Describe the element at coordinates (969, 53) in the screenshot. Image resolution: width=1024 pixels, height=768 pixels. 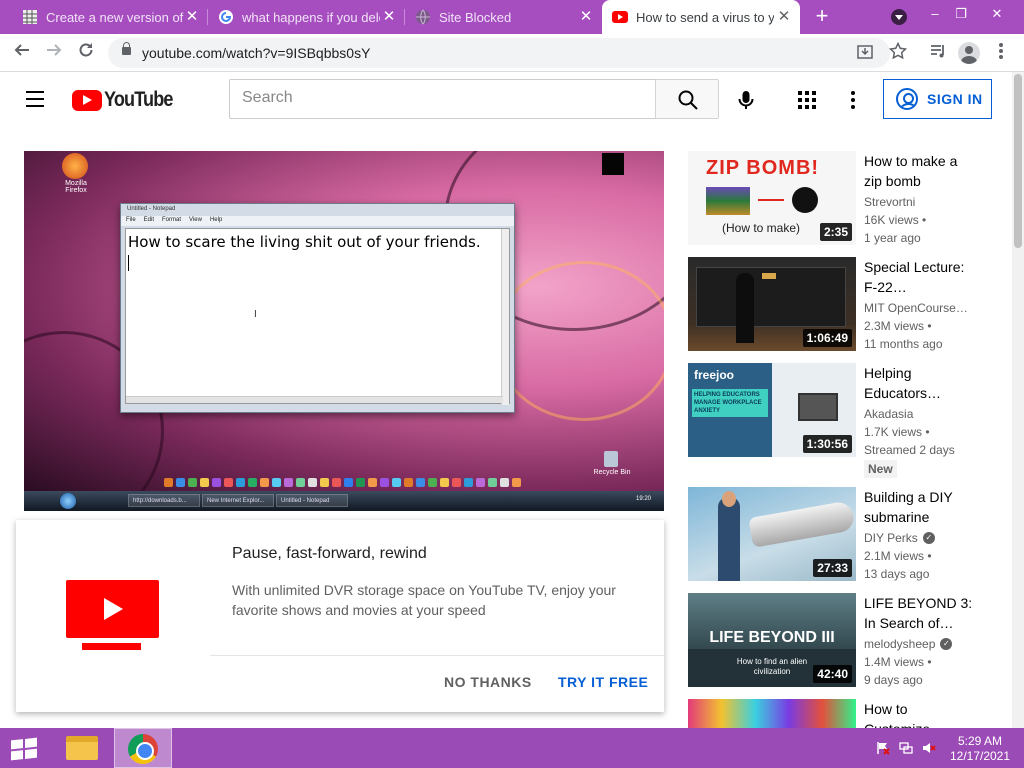
I see `profile-avatar` at that location.